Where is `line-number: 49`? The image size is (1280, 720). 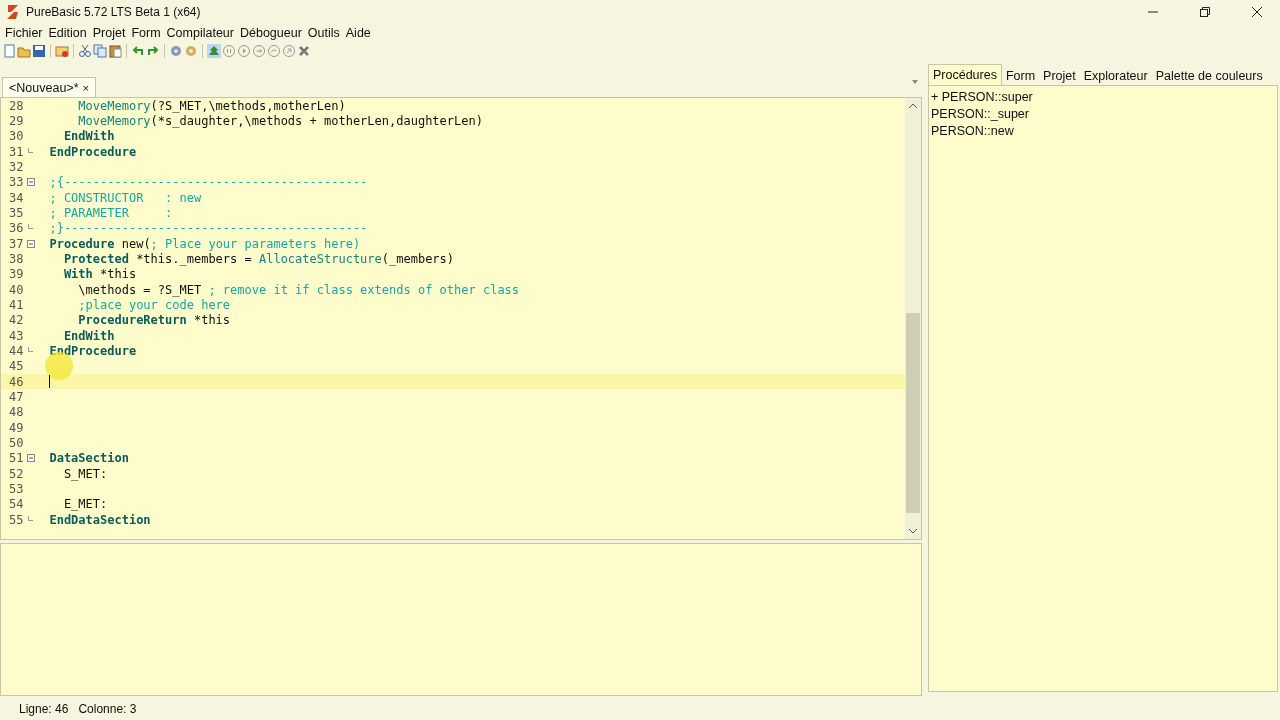
line-number: 49 is located at coordinates (16, 427).